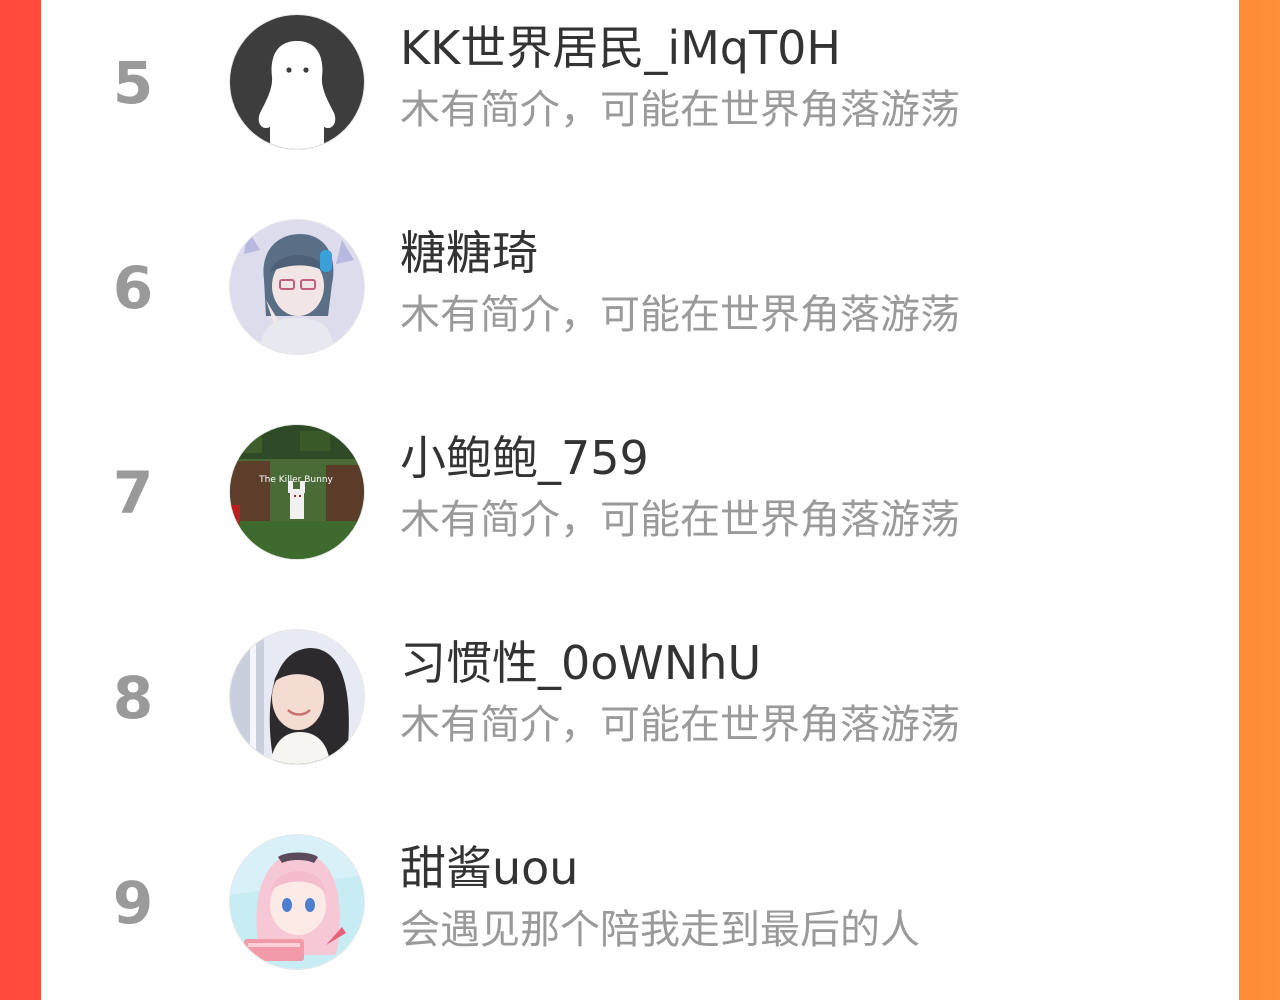  What do you see at coordinates (133, 493) in the screenshot?
I see `rank-number: 7` at bounding box center [133, 493].